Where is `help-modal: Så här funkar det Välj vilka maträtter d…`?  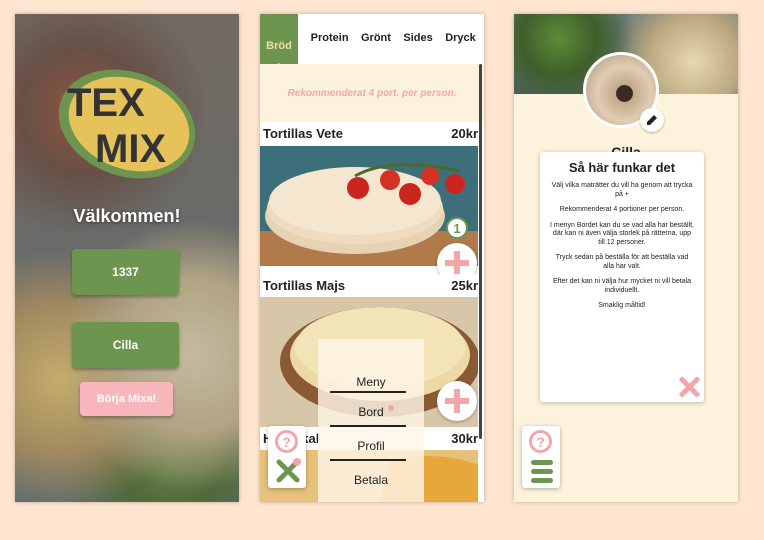
help-modal: Så här funkar det Välj vilka maträtter d… is located at coordinates (622, 277).